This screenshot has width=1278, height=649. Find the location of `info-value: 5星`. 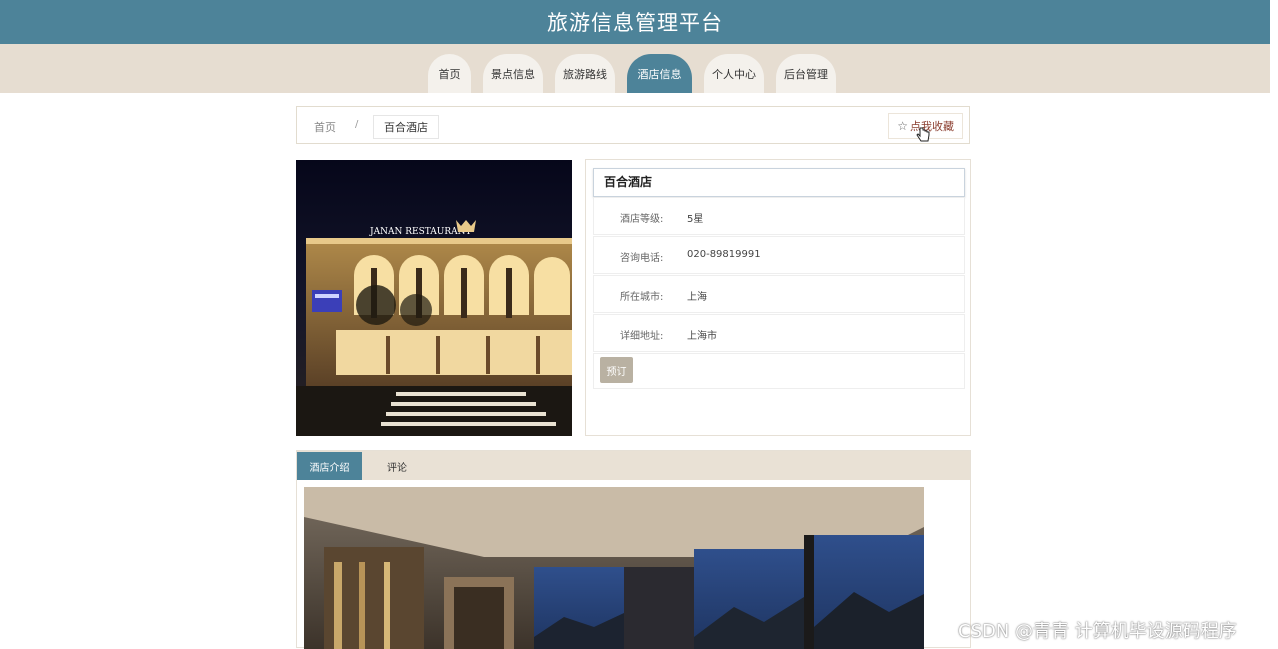

info-value: 5星 is located at coordinates (695, 219).